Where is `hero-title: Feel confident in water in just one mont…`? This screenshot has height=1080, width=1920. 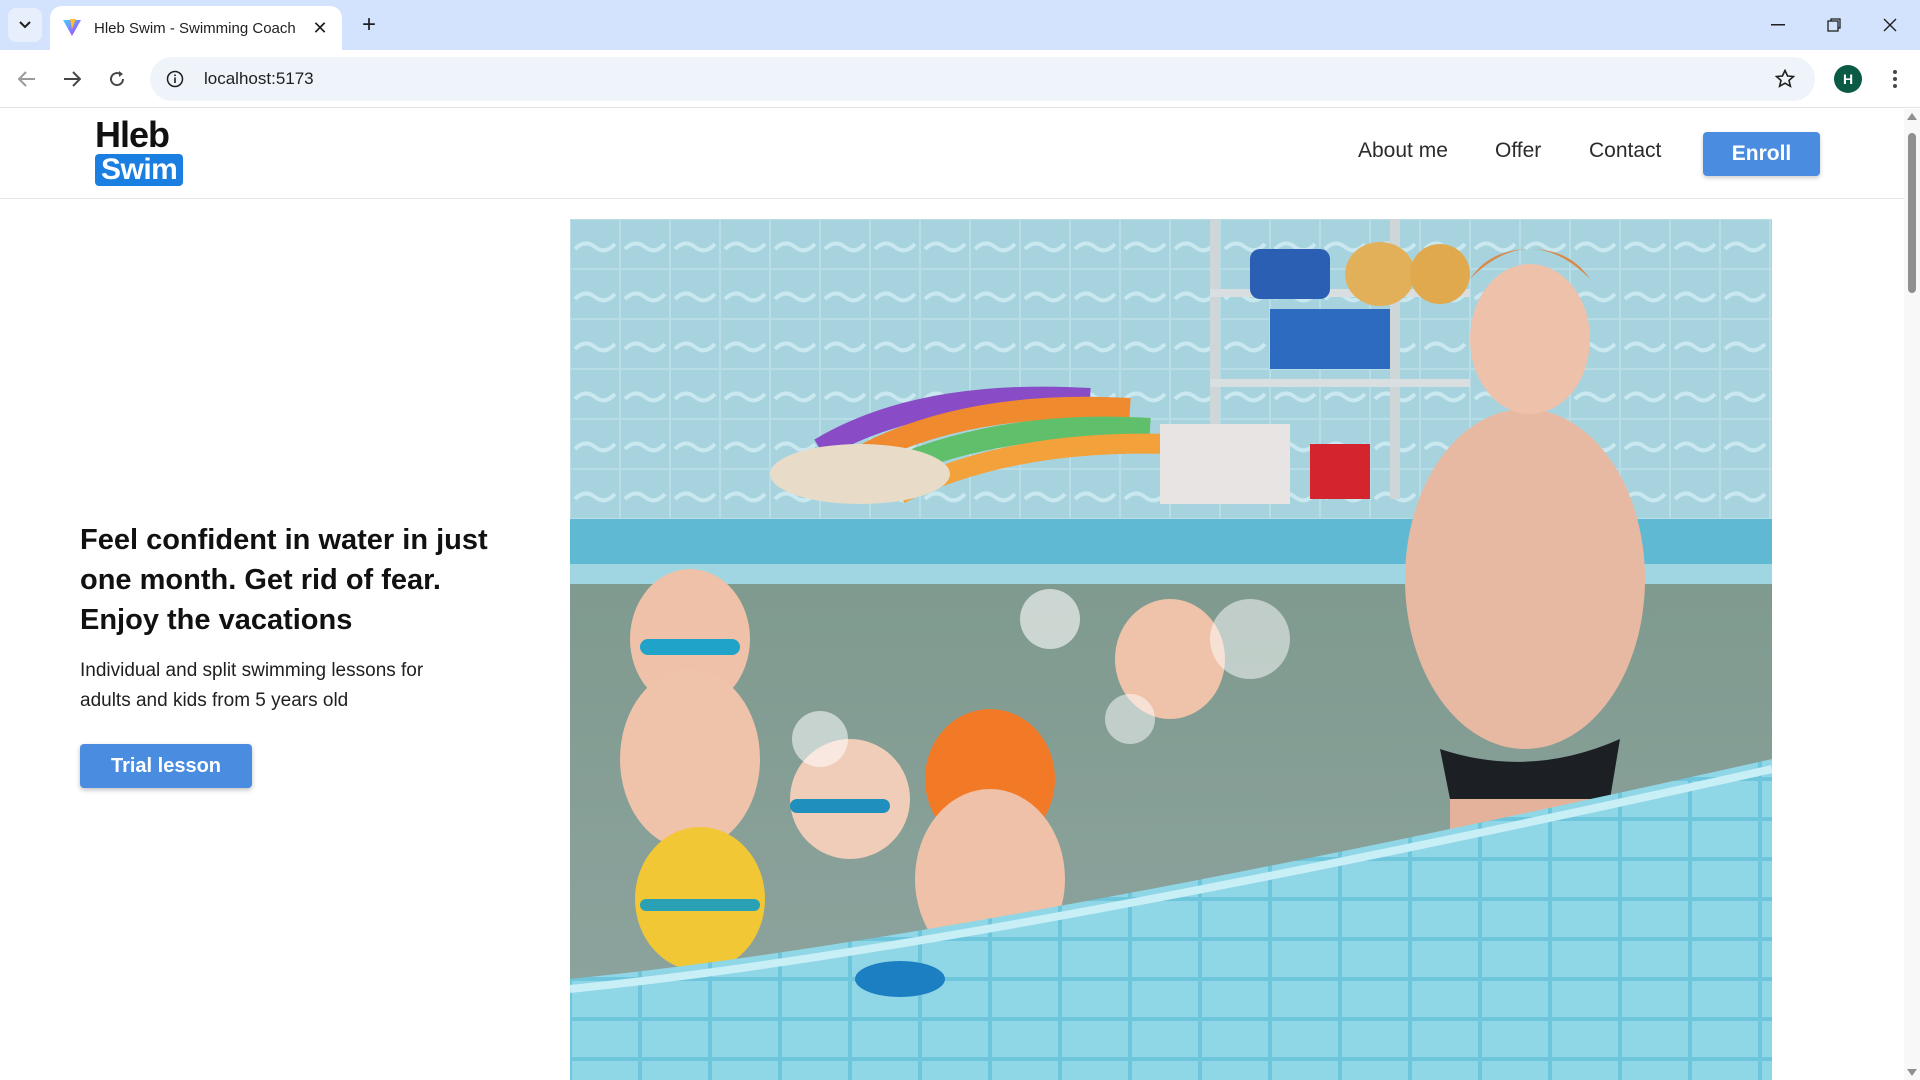
hero-title: Feel confident in water in just one mont… is located at coordinates (300, 580).